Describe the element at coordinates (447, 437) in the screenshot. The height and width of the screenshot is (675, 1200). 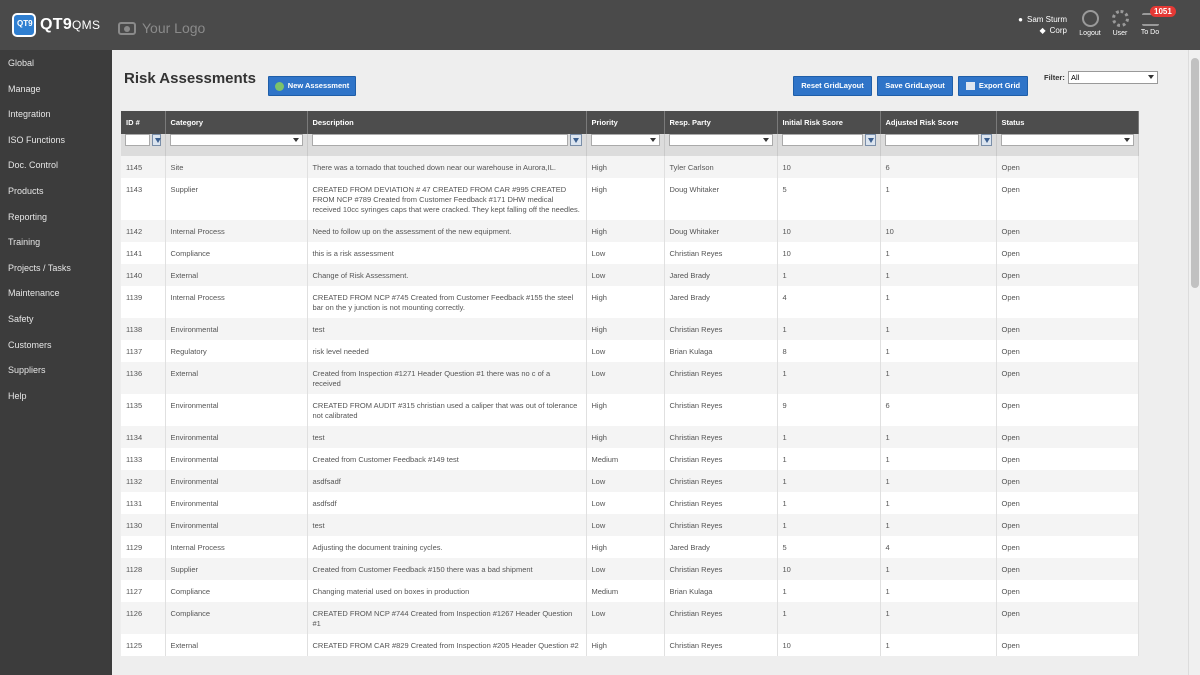
I see `cell-description: test` at that location.